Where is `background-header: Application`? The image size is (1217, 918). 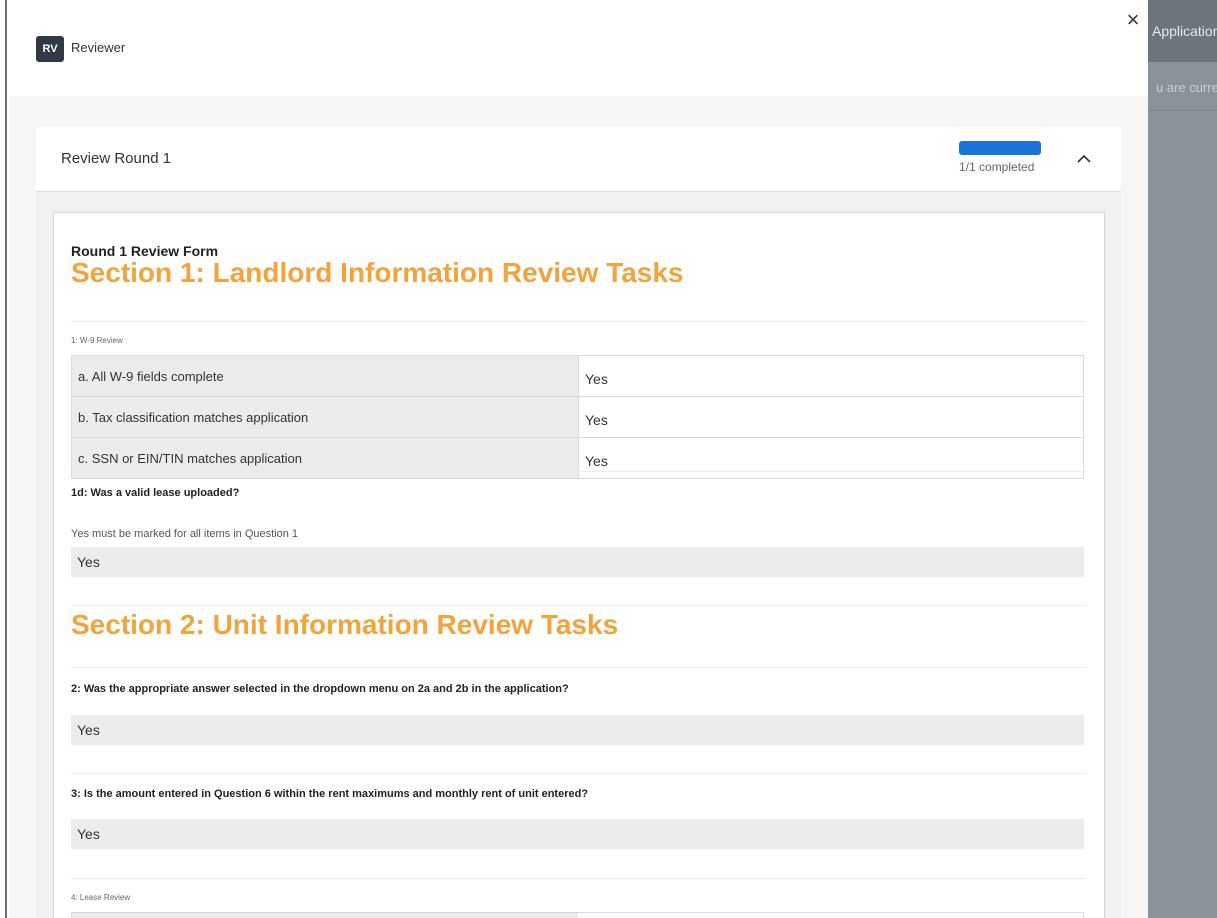 background-header: Application is located at coordinates (1182, 31).